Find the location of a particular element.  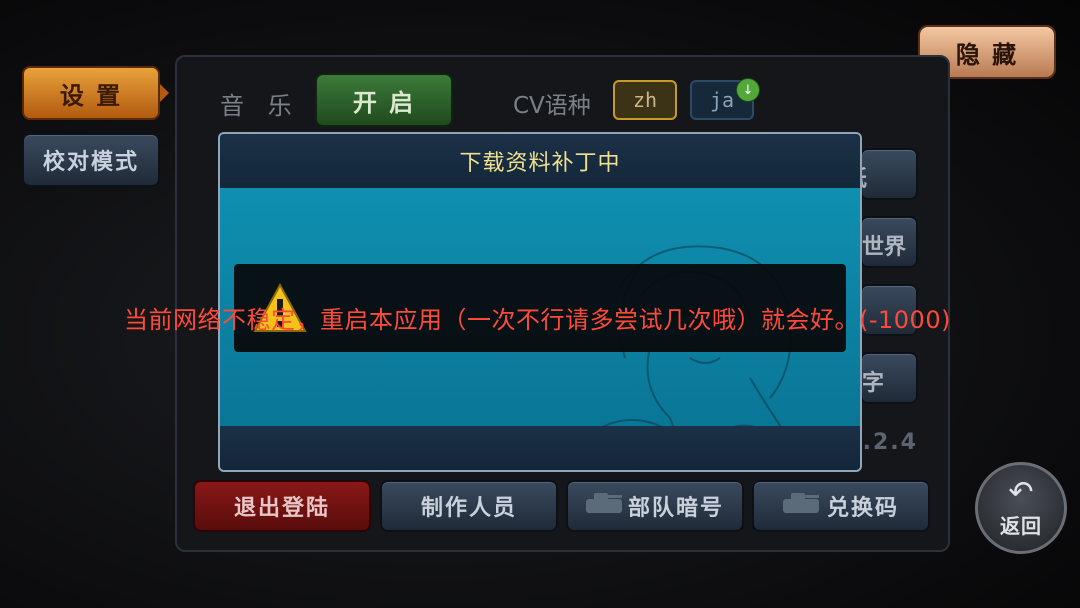

music-label: 音 乐 is located at coordinates (260, 106).